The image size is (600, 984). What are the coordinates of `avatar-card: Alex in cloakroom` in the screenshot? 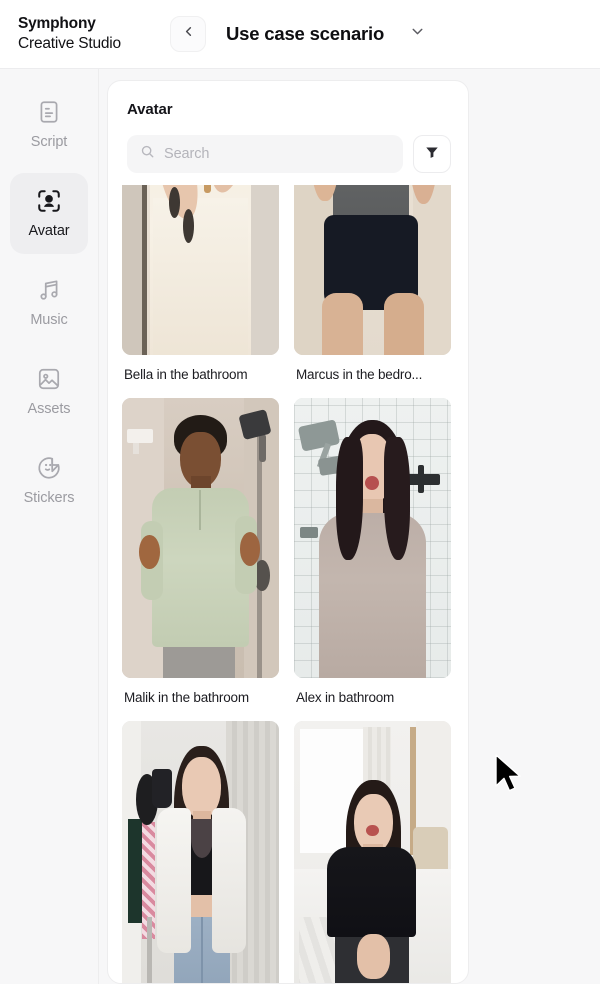 It's located at (200, 852).